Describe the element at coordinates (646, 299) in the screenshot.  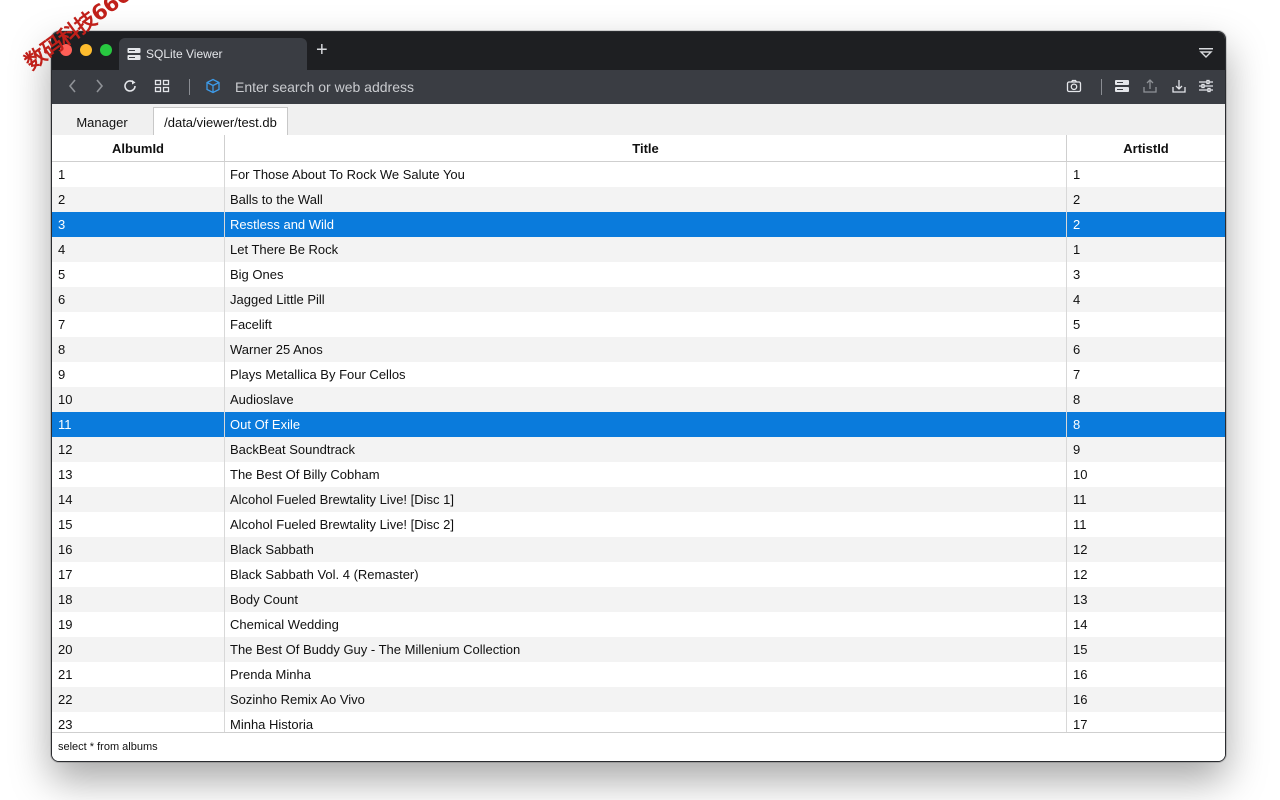
I see `cell-title: Jagged Little Pill` at that location.